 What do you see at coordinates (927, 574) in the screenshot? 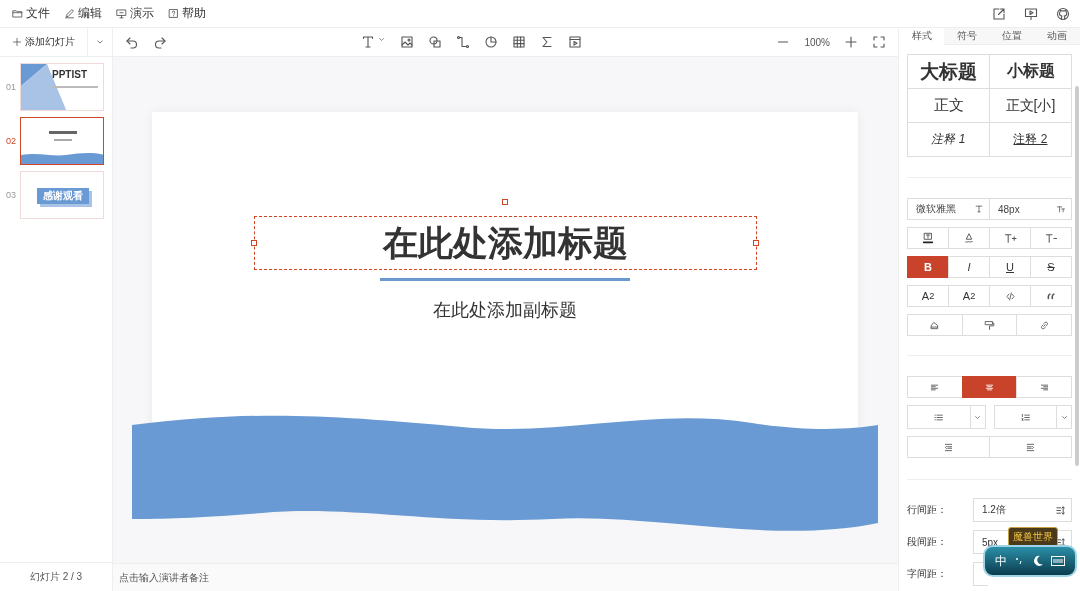
I see `spacing-label: 字间距：` at bounding box center [927, 574].